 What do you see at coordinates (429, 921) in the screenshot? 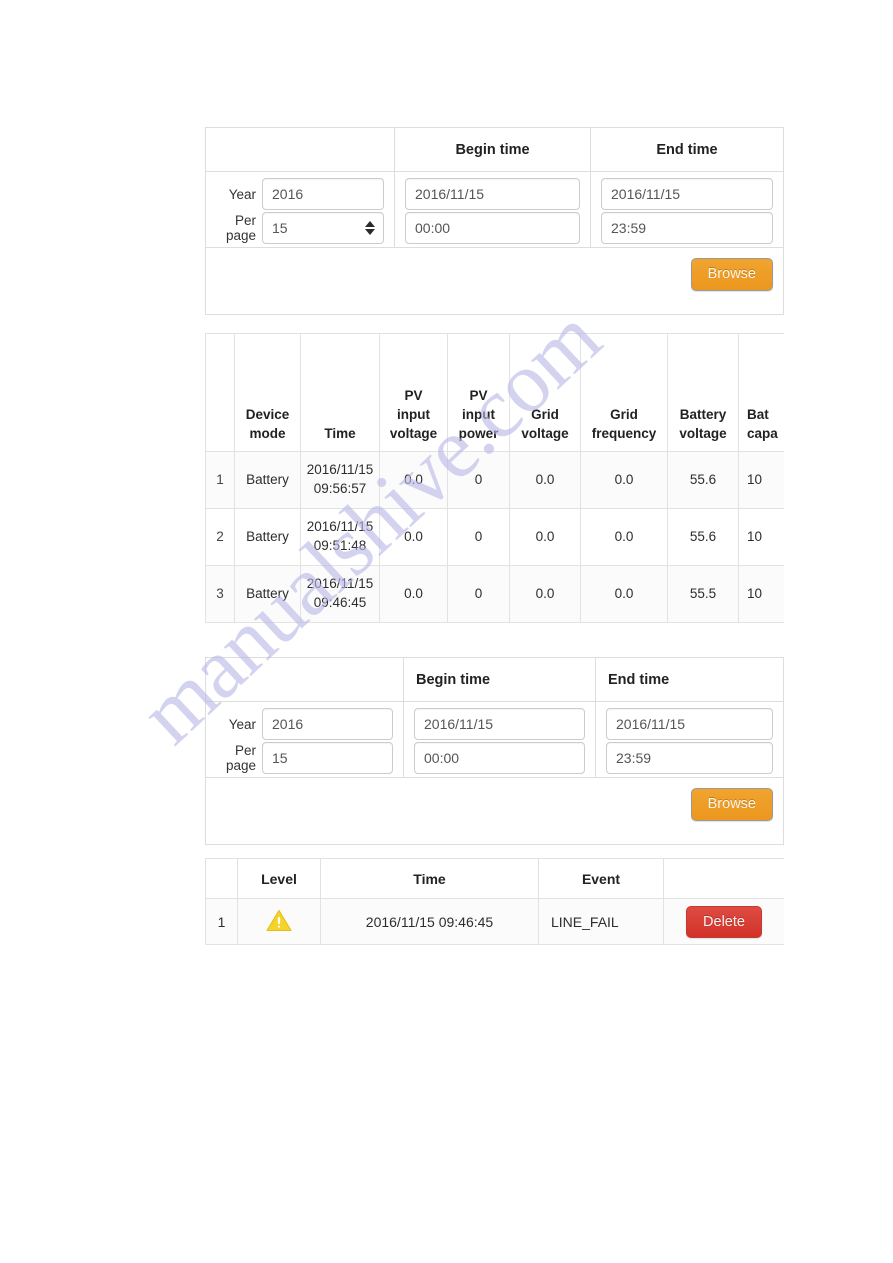
I see `event-cell-time: 2016/11/15 09:46:45` at bounding box center [429, 921].